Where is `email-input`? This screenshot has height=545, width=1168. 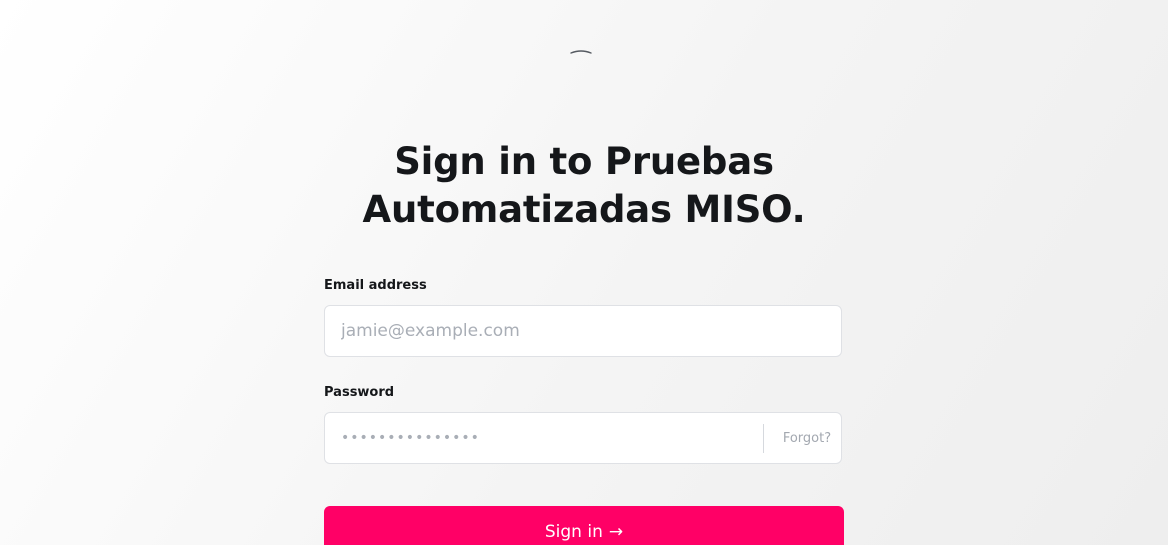 email-input is located at coordinates (581, 331).